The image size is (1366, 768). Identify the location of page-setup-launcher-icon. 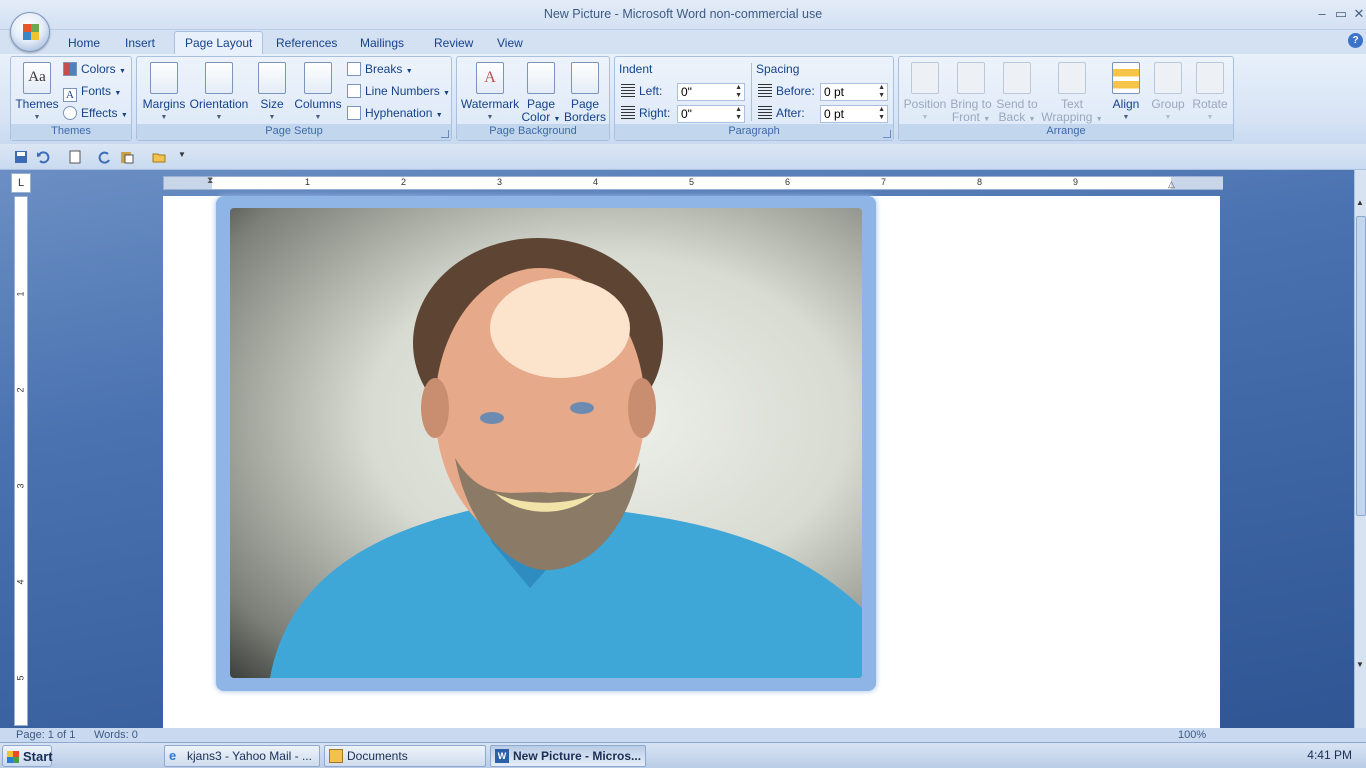
(445, 134).